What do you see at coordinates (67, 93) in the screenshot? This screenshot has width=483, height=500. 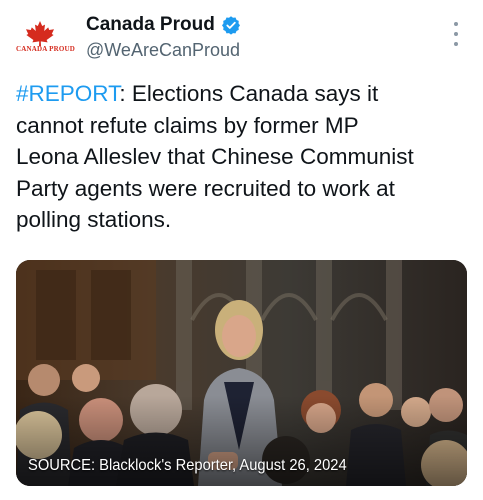 I see `hashtag-link: #REPORT` at bounding box center [67, 93].